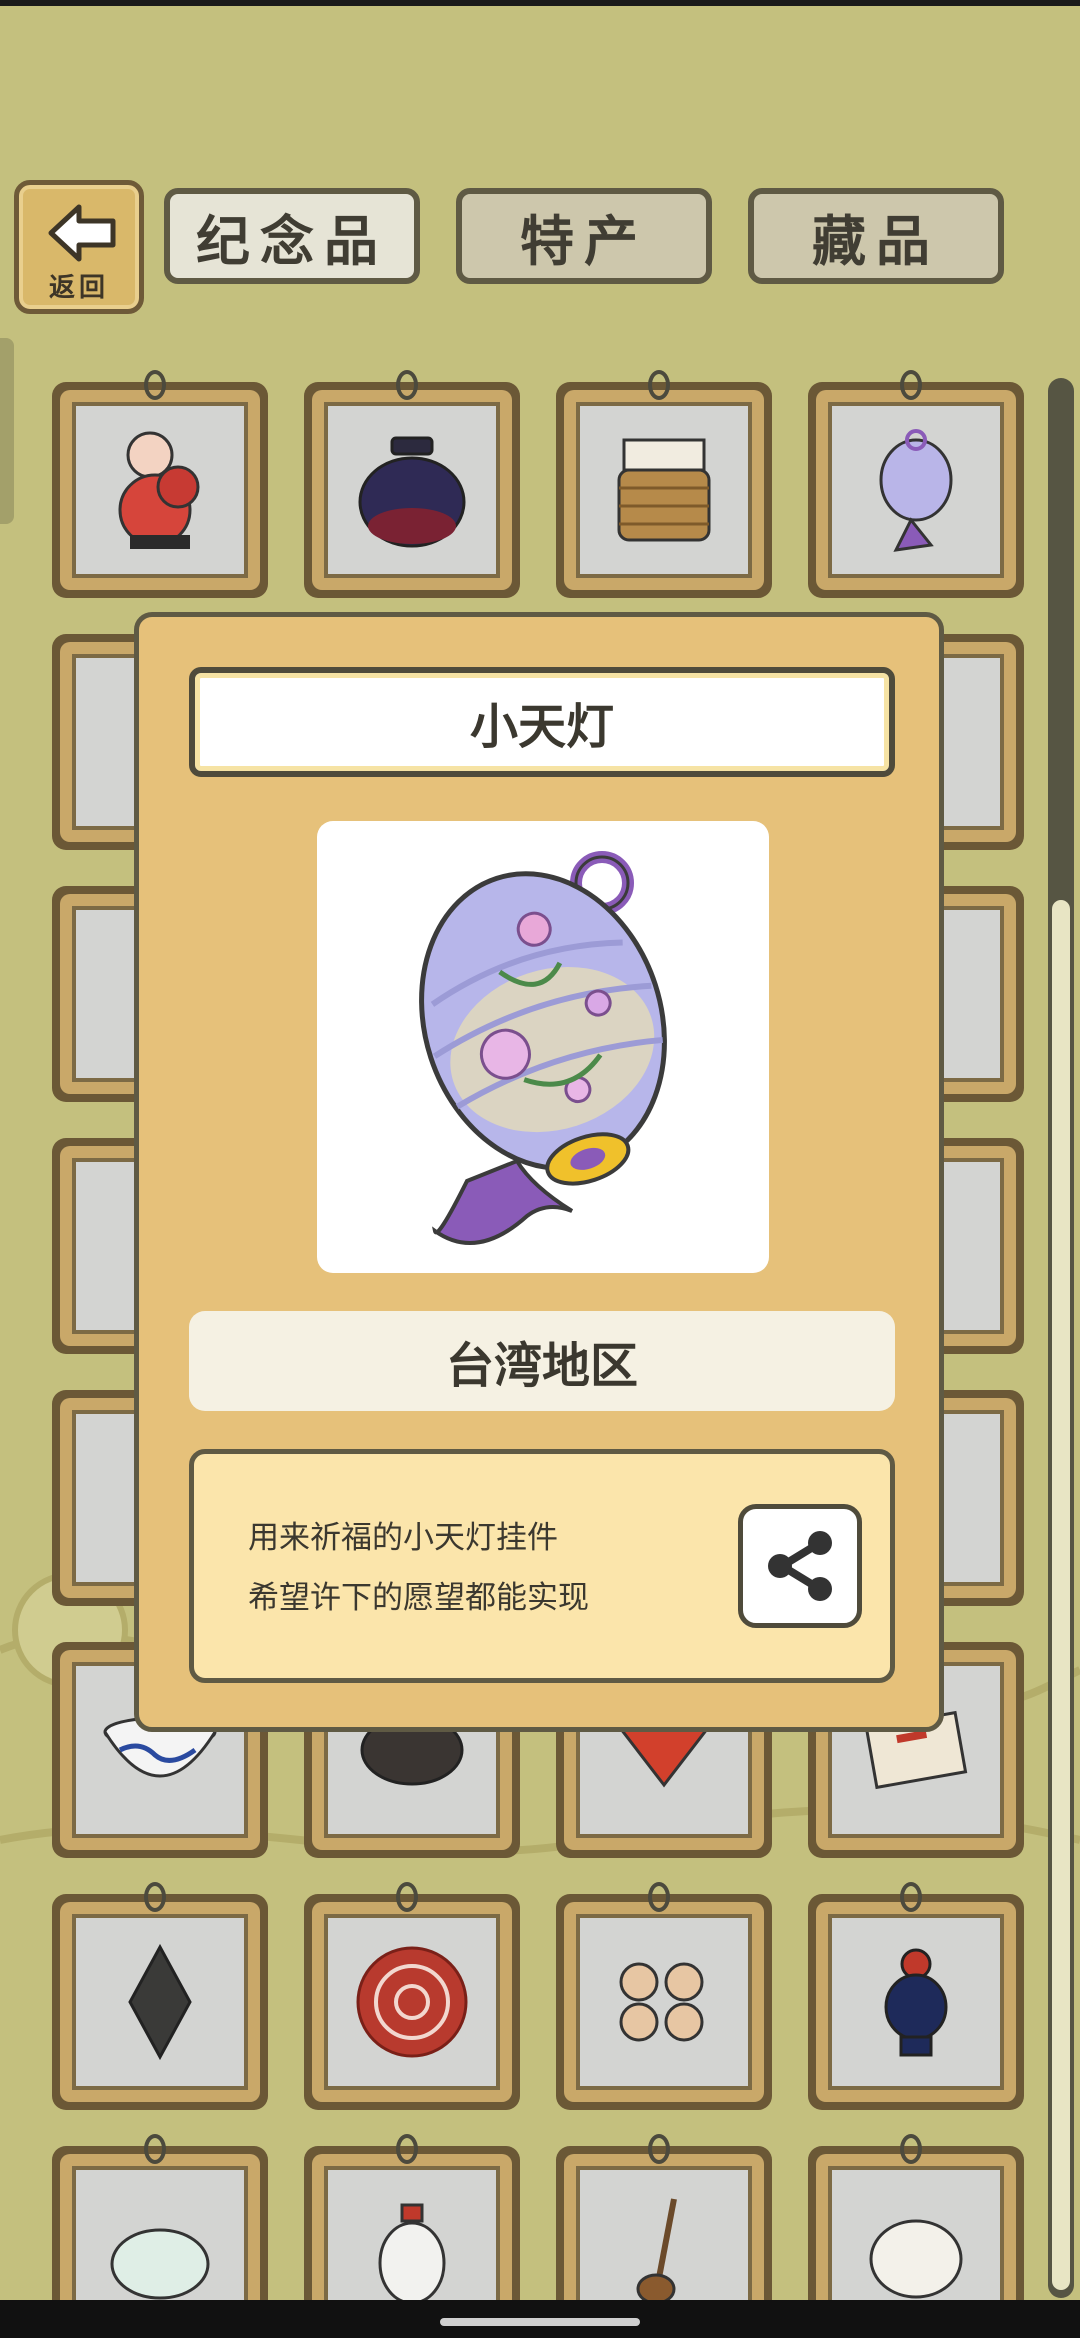 The height and width of the screenshot is (2338, 1080). I want to click on share-icon, so click(800, 1566).